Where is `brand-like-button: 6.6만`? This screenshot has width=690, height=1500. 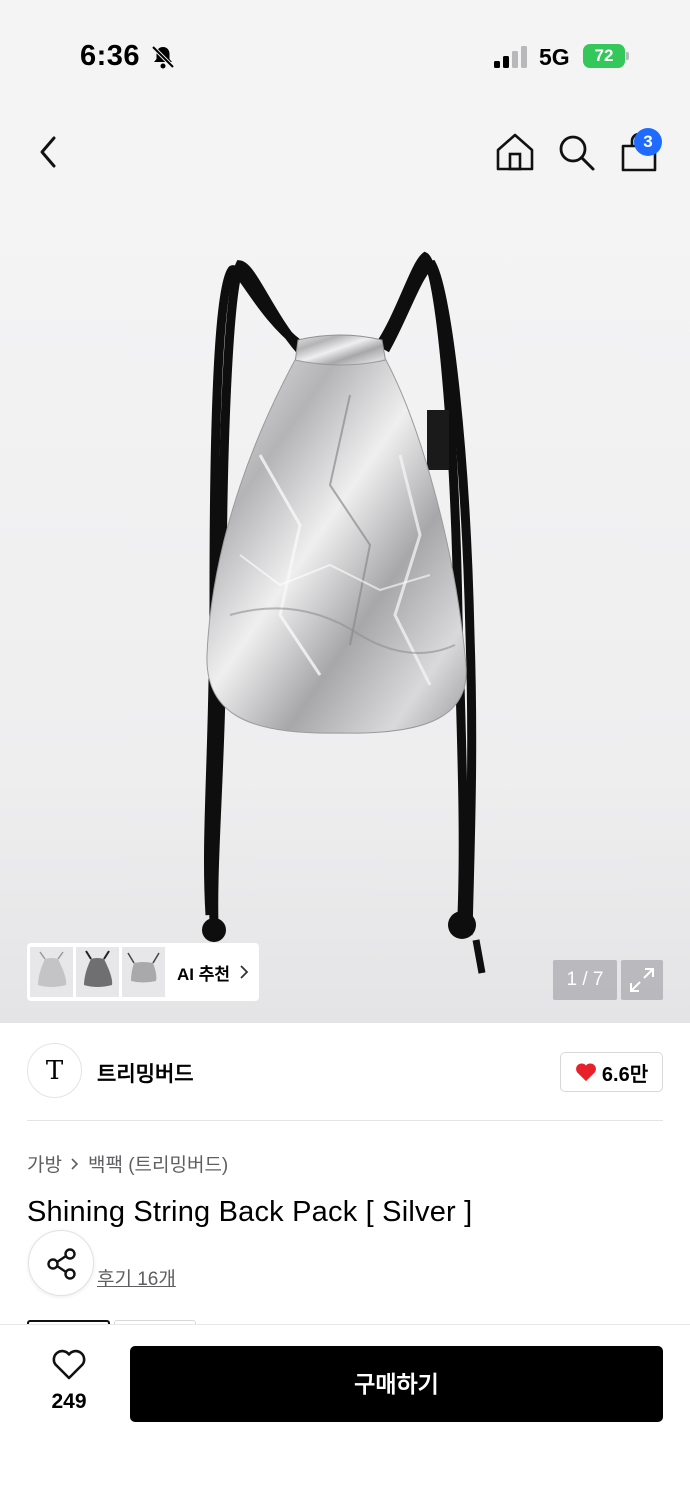
brand-like-button: 6.6만 is located at coordinates (611, 1072).